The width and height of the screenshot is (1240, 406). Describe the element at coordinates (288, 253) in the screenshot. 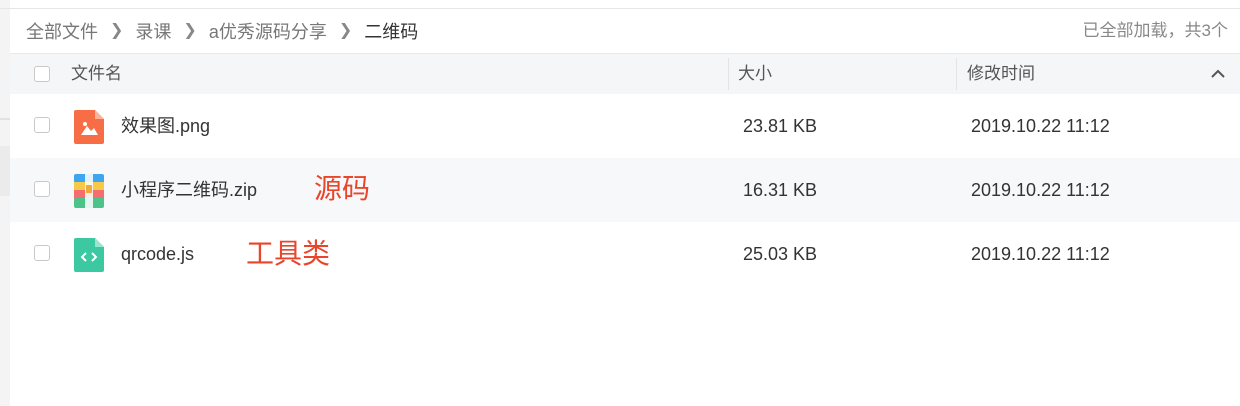

I see `annotation-label: 工具类` at that location.